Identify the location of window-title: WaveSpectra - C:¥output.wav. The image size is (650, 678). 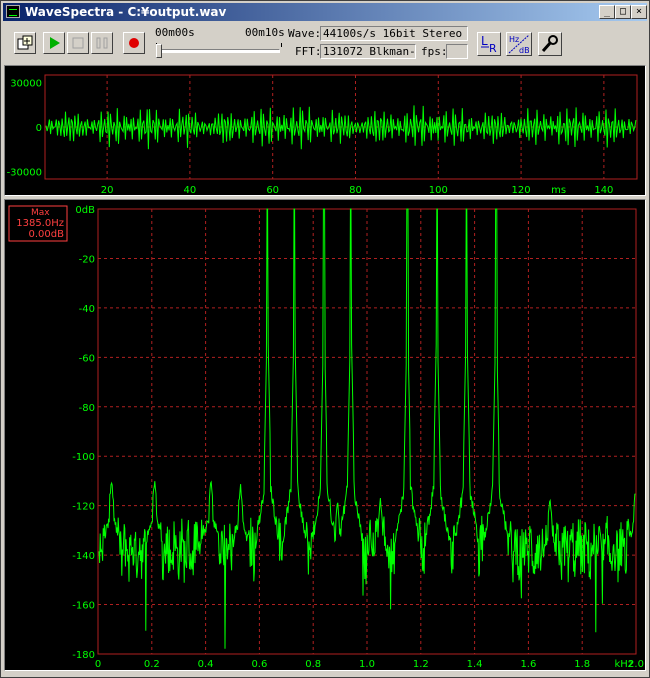
(126, 12).